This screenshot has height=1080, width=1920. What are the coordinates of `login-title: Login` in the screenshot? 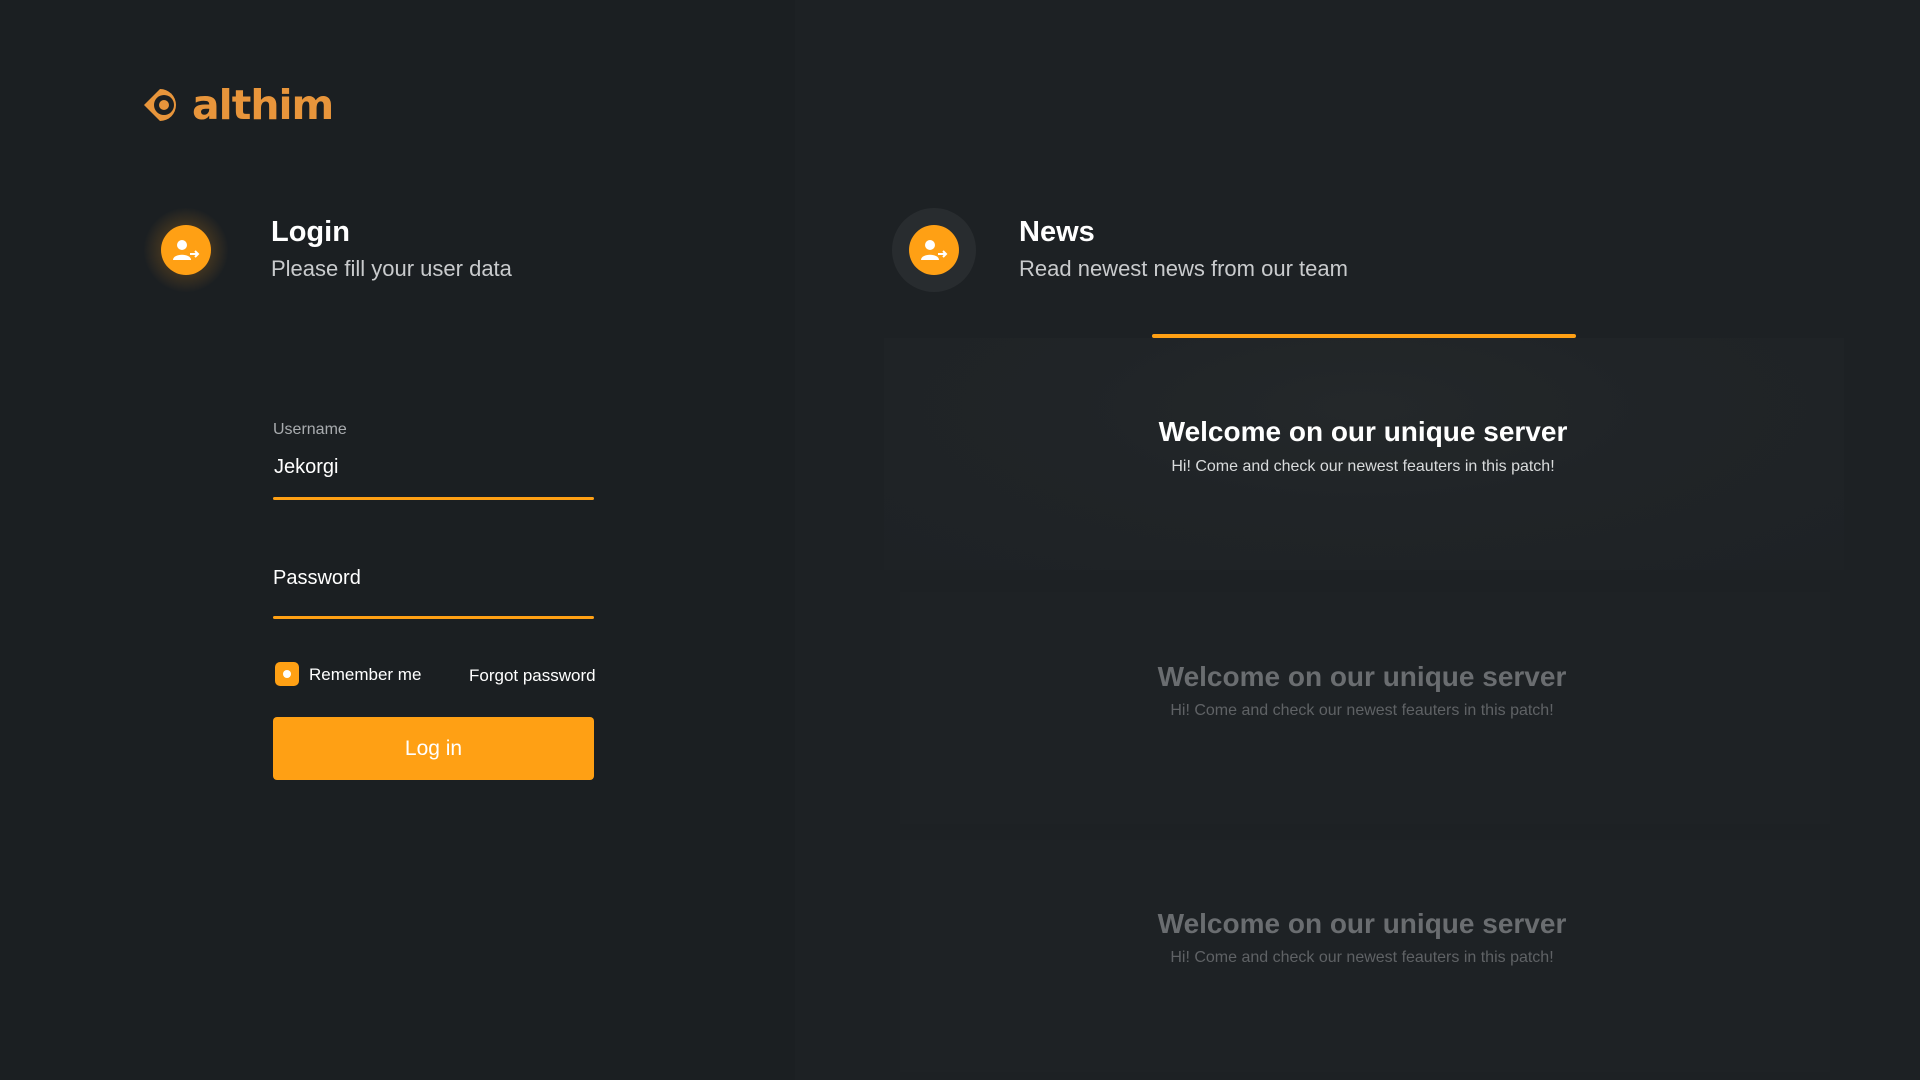 It's located at (310, 232).